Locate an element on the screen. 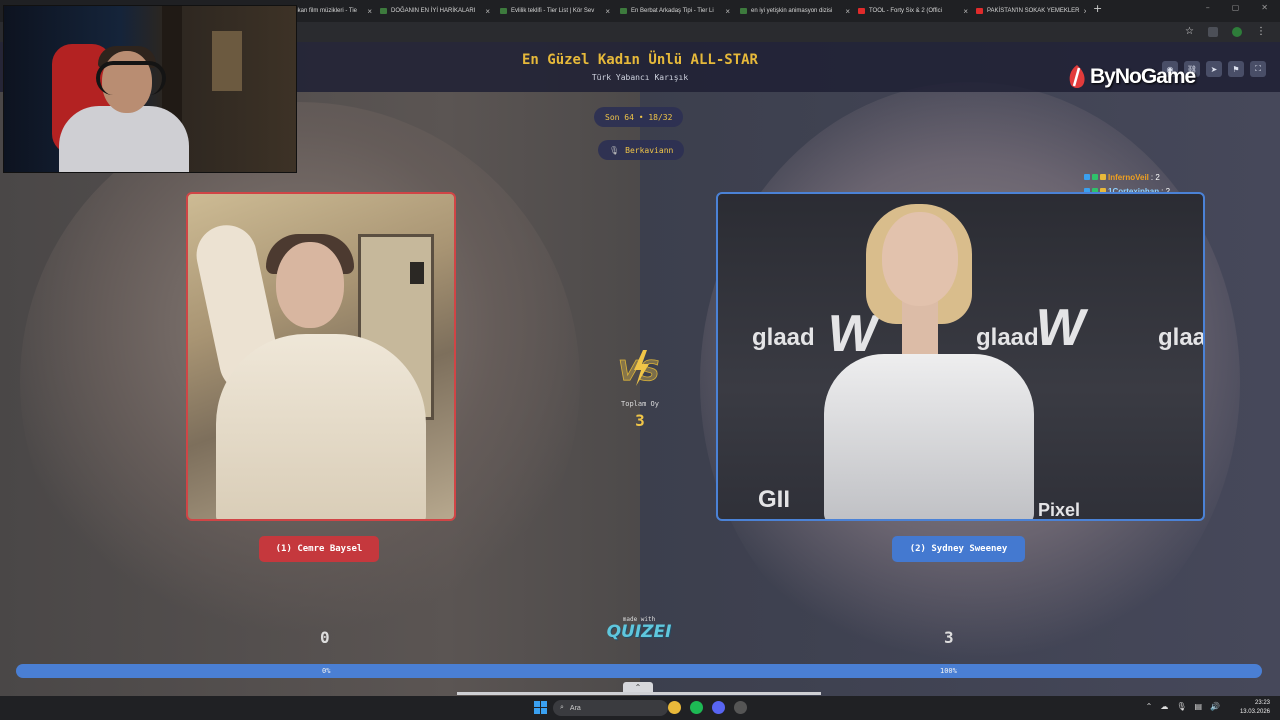  network-icon: ▤ is located at coordinates (1198, 706).